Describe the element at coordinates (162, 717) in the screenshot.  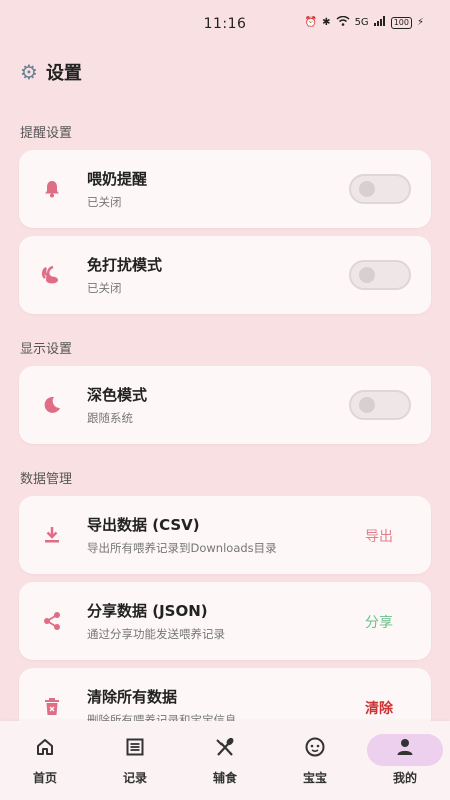
I see `clear-data-description: 删除所有喂养记录和宝宝信息` at that location.